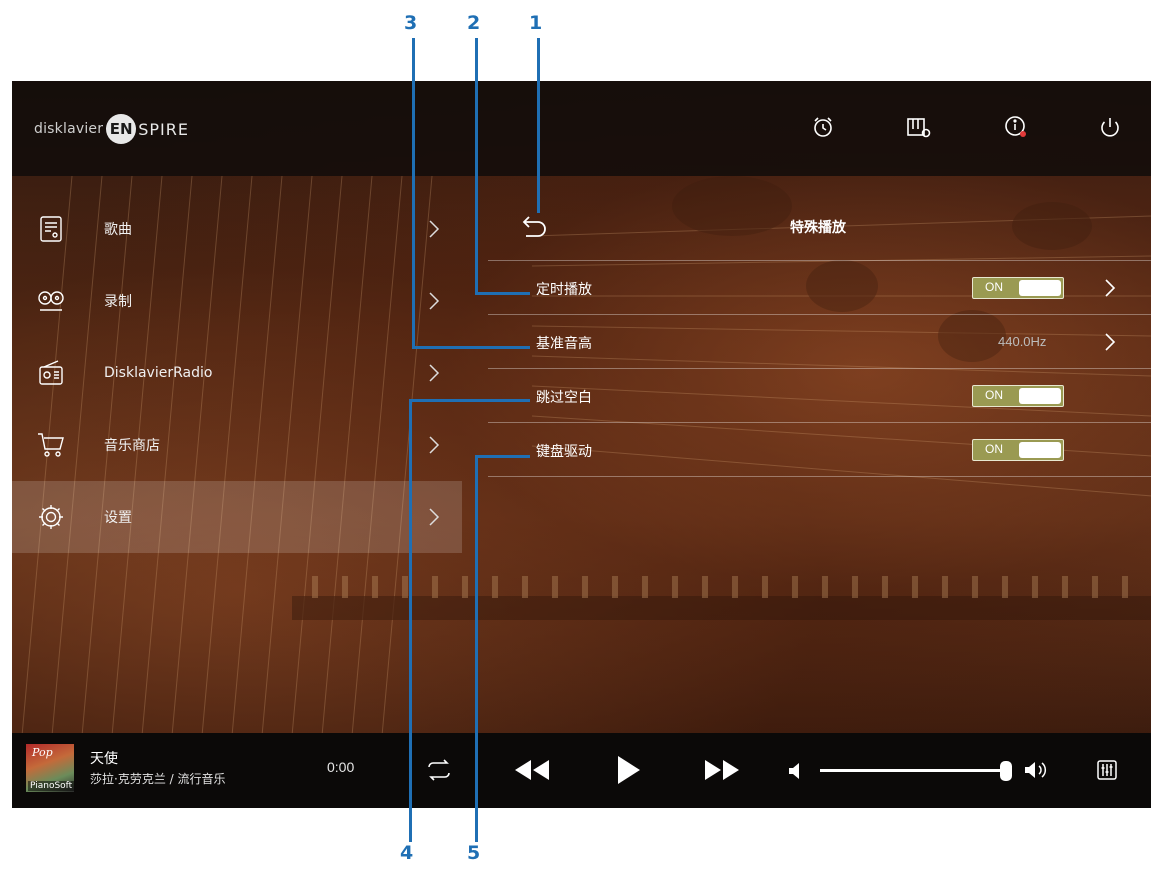 This screenshot has width=1151, height=872. Describe the element at coordinates (819, 450) in the screenshot. I see `row-key-drive: 键盘驱动 ON` at that location.